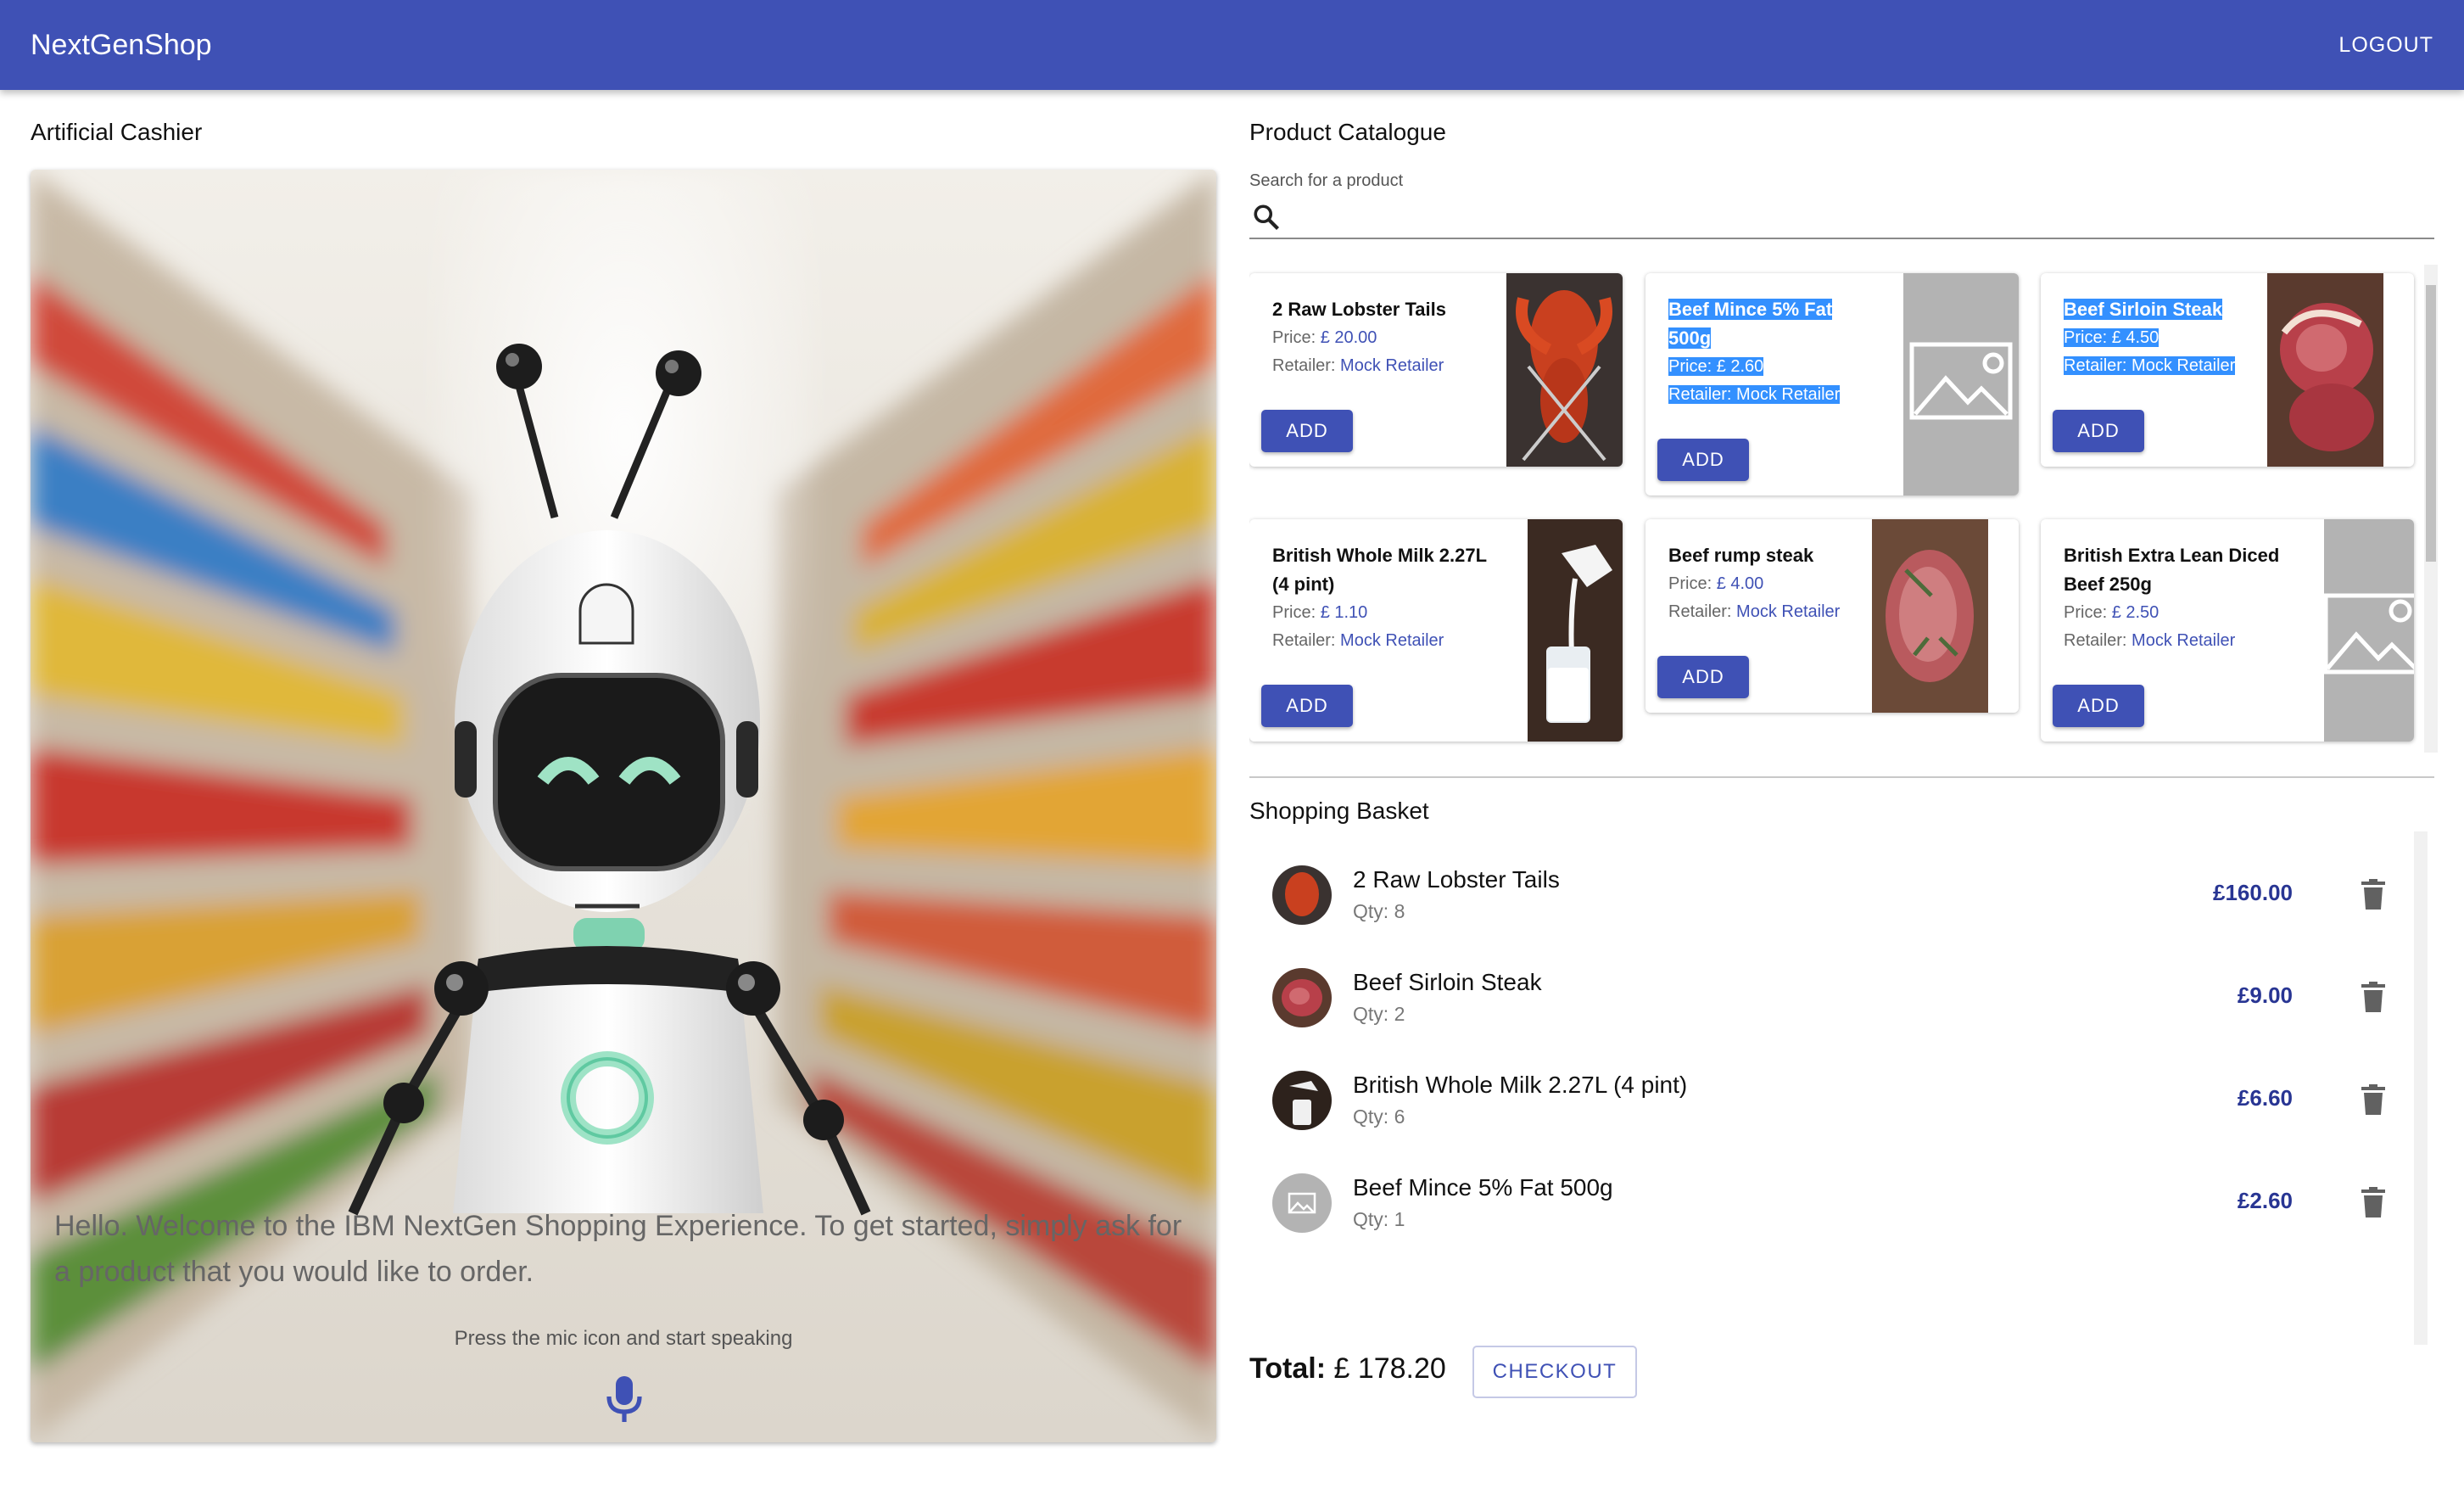 The width and height of the screenshot is (2464, 1489). I want to click on logout-button: LOGOUT, so click(2385, 45).